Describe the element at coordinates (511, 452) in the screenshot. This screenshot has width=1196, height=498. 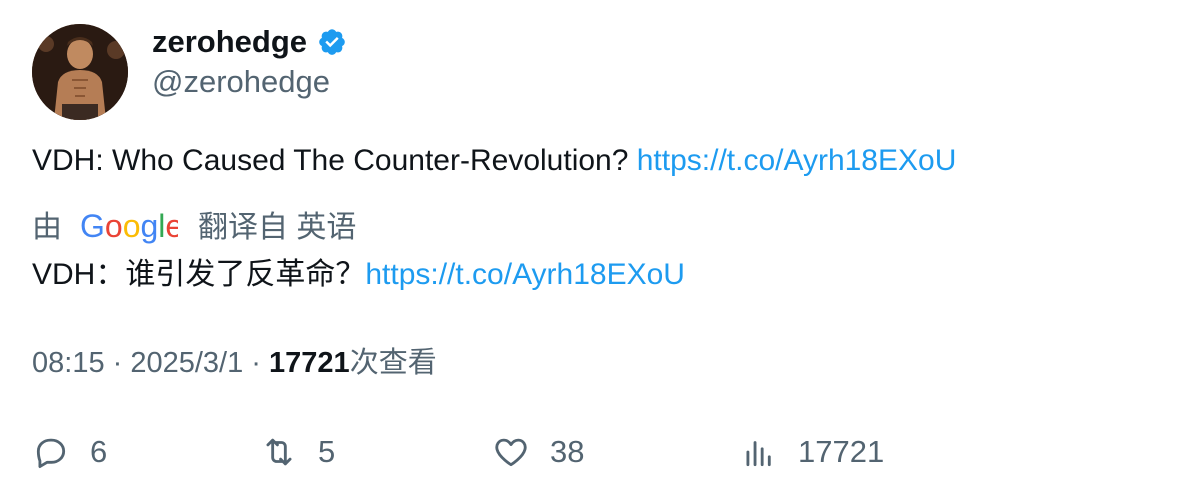
I see `heart-icon` at that location.